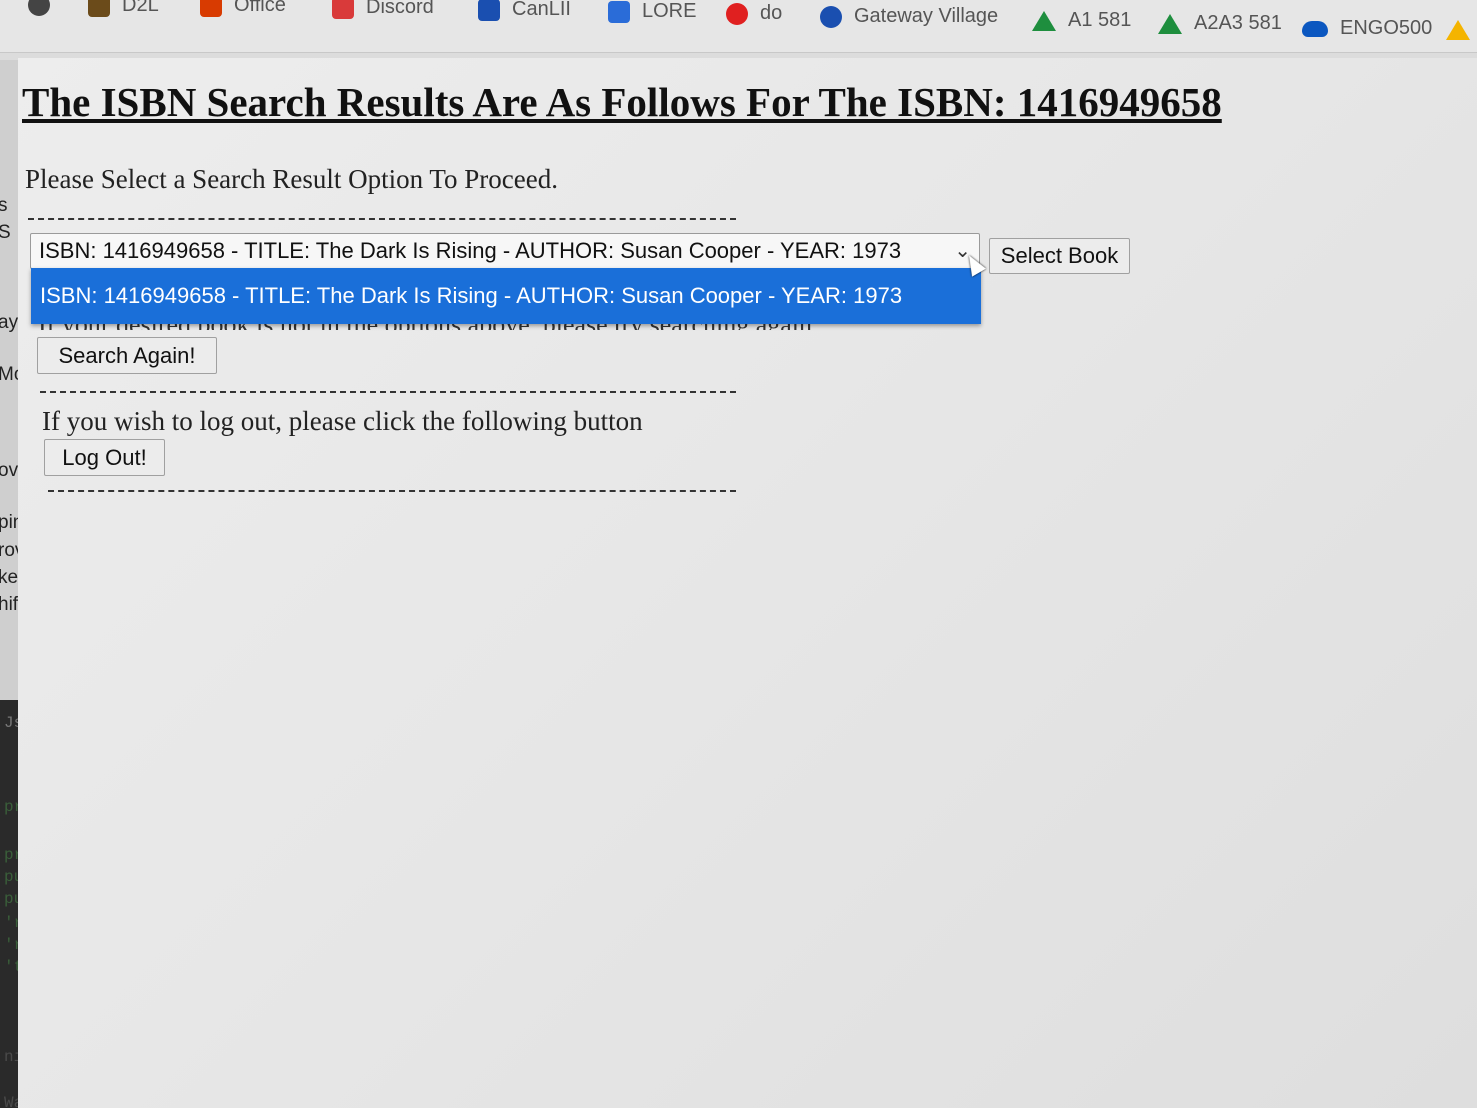 The height and width of the screenshot is (1108, 1477). Describe the element at coordinates (1100, 20) in the screenshot. I see `bookmark-label: A1 581` at that location.